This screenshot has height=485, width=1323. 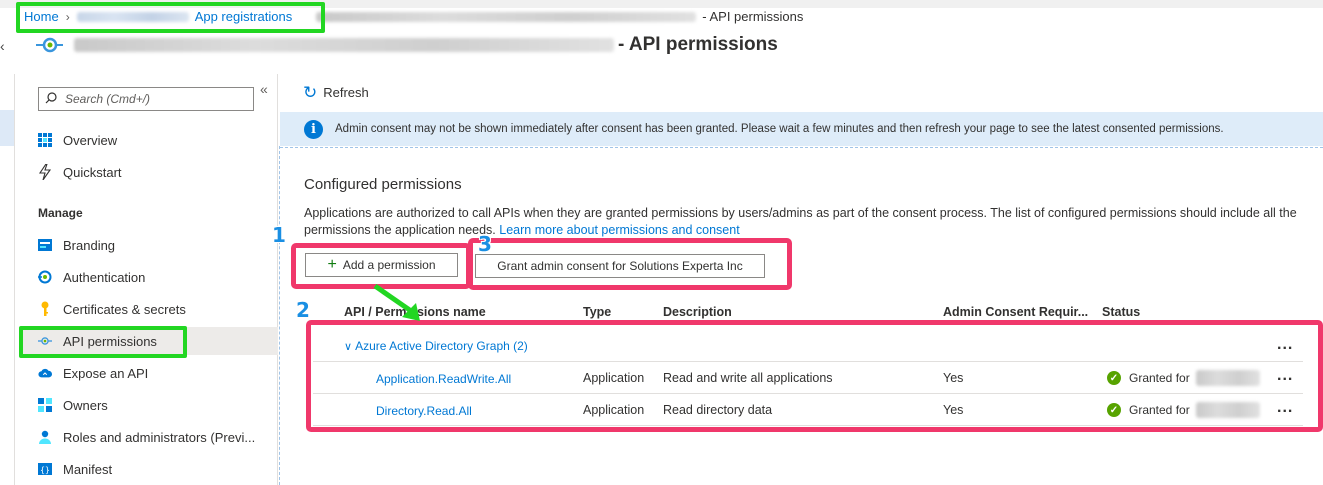 I want to click on search-icon, so click(x=51, y=99).